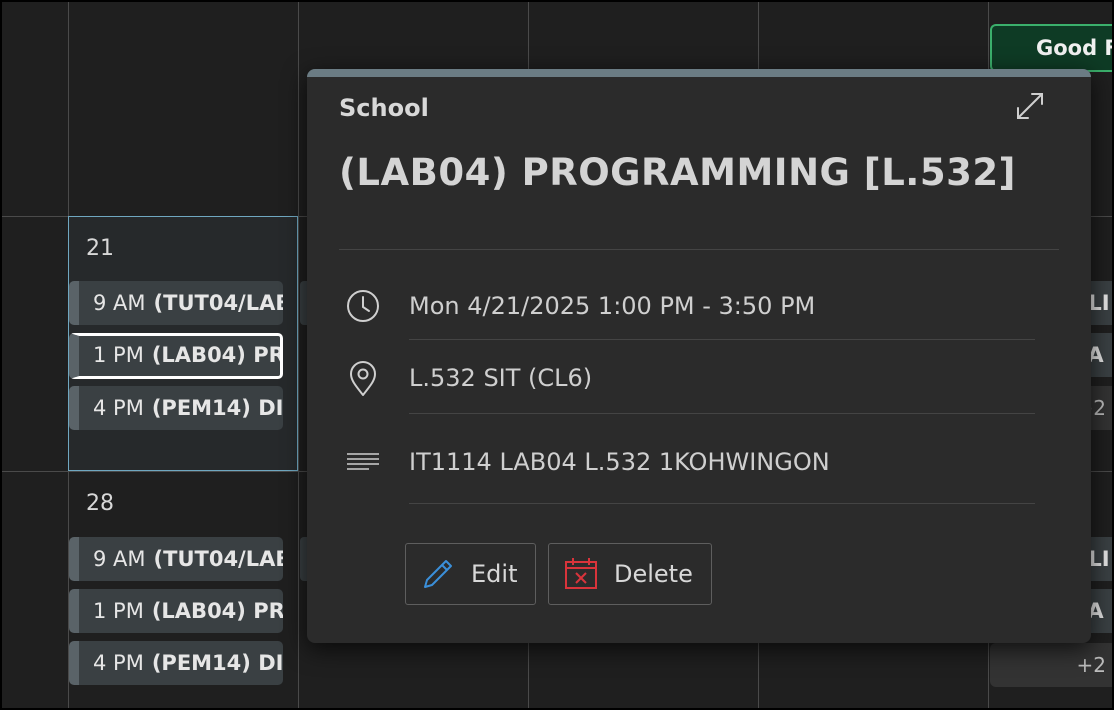  I want to click on delete-button-label: Delete, so click(653, 574).